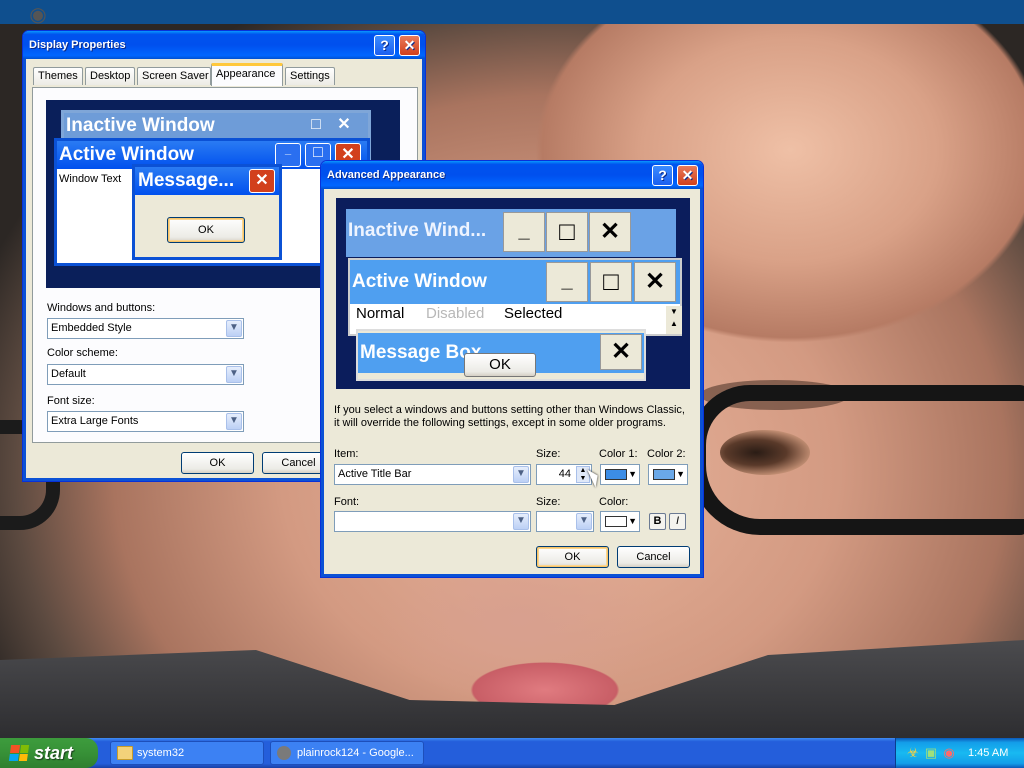 This screenshot has height=768, width=1024. I want to click on item-size-spinner: 44 ▲ ▼, so click(564, 474).